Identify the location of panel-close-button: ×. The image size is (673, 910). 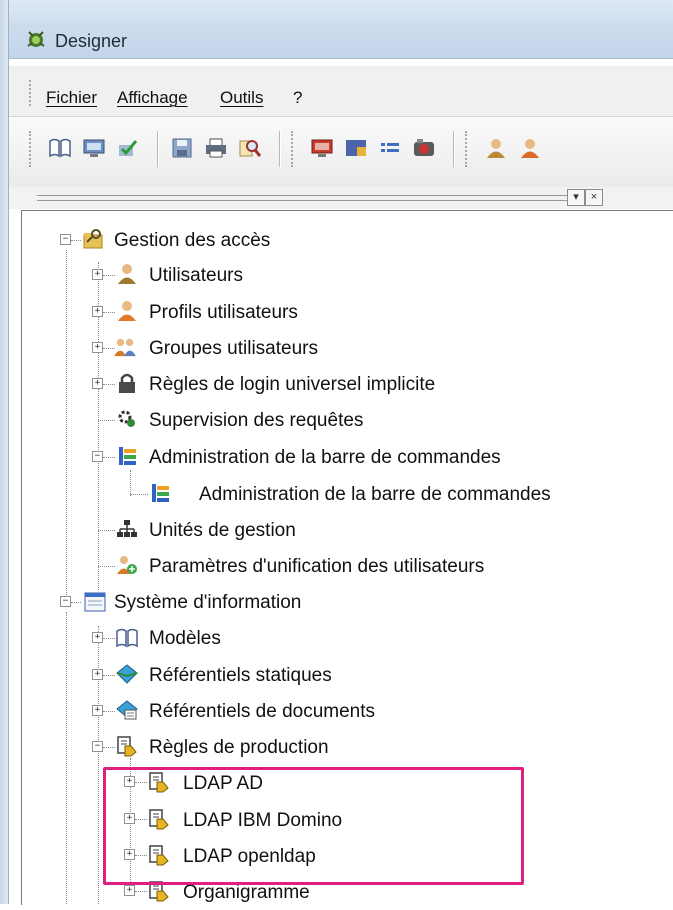
(594, 197).